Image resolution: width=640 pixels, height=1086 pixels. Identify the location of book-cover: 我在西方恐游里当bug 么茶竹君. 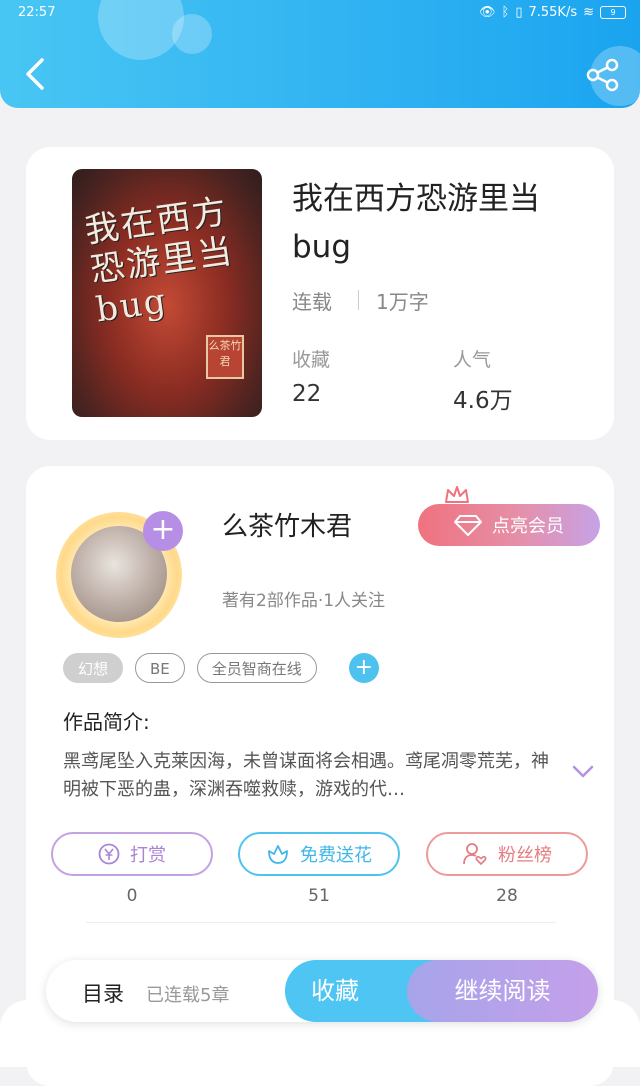
(167, 293).